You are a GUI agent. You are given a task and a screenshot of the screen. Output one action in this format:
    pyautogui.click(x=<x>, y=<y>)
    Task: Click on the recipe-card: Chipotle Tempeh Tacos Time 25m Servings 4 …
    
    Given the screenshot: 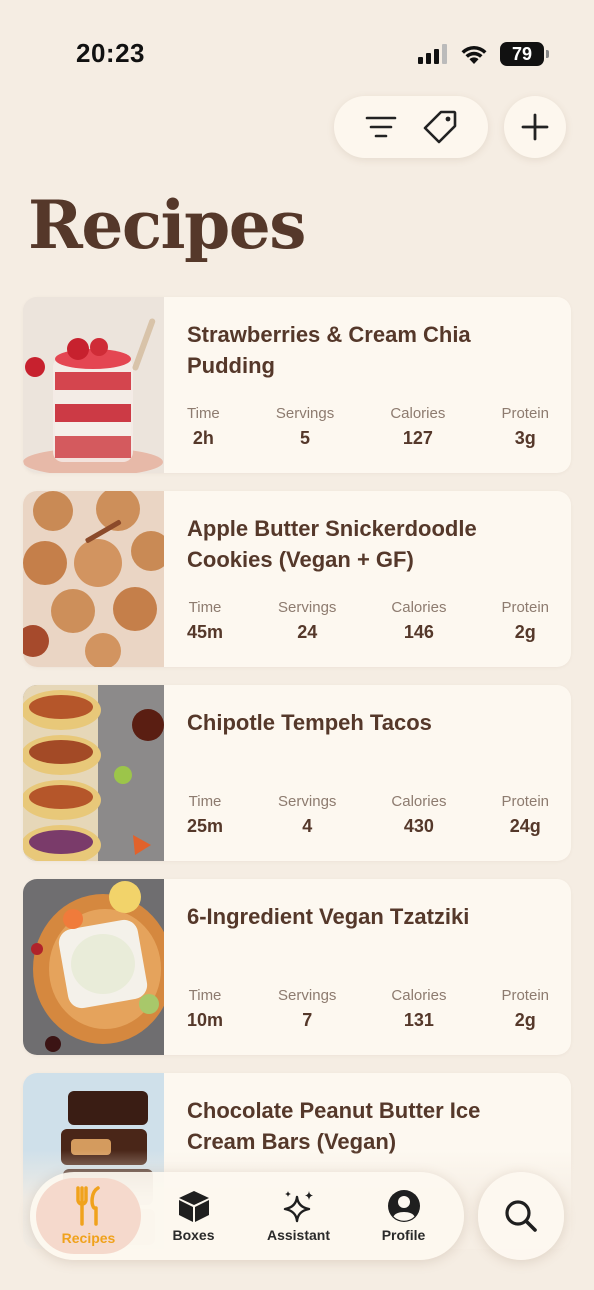 What is the action you would take?
    pyautogui.click(x=297, y=773)
    